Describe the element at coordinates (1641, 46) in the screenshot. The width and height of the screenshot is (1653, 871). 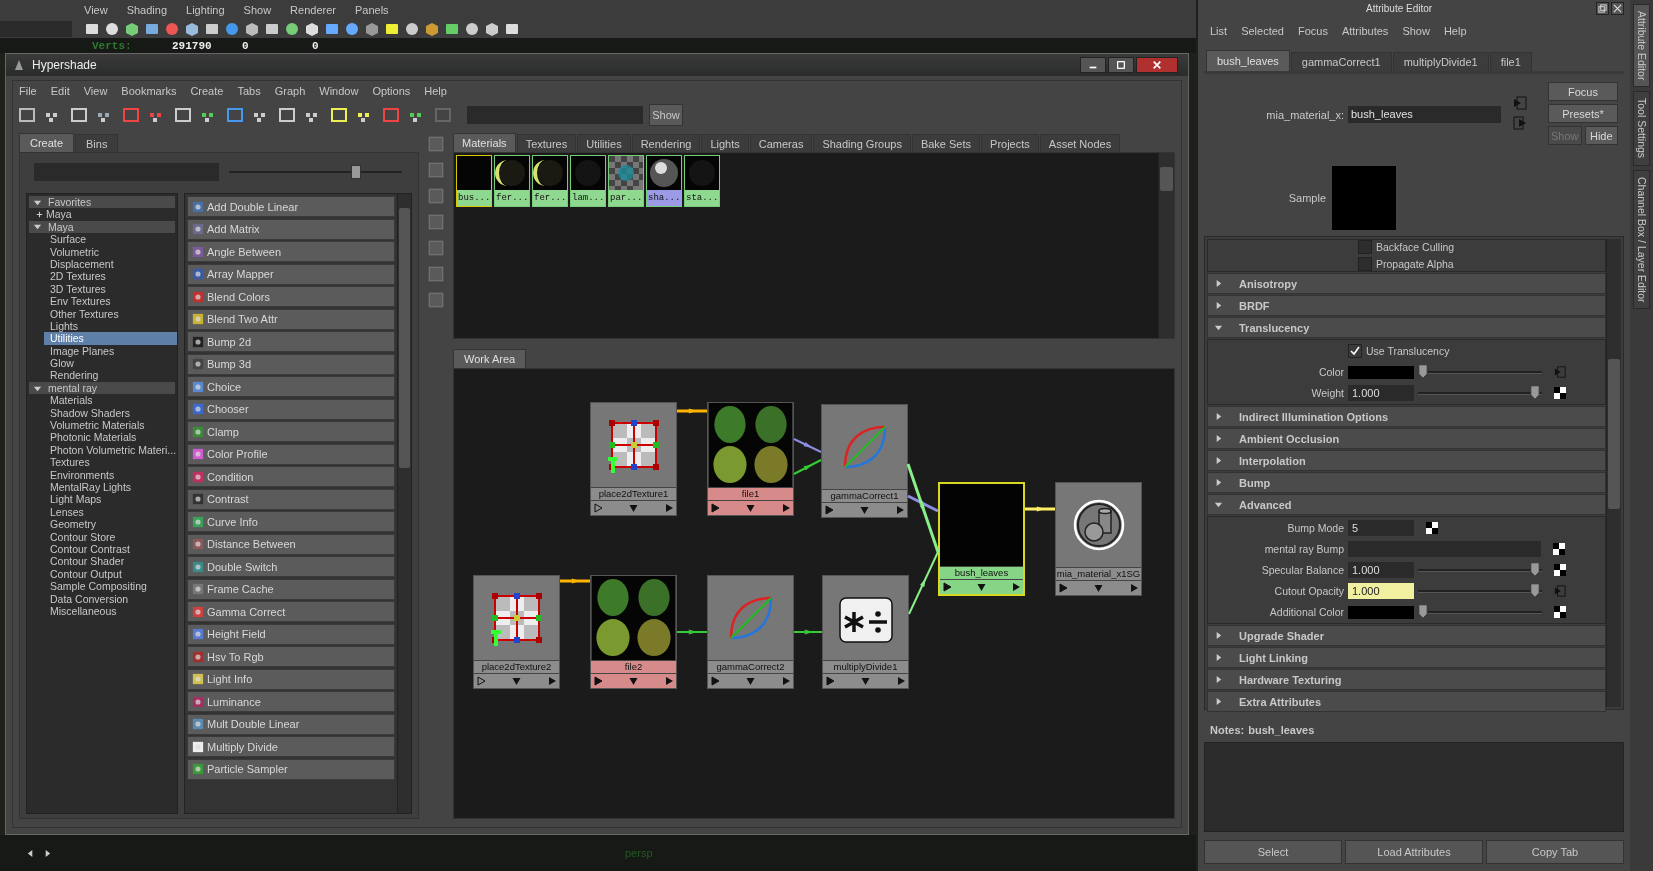
I see `side-tab: Attribute Editor` at that location.